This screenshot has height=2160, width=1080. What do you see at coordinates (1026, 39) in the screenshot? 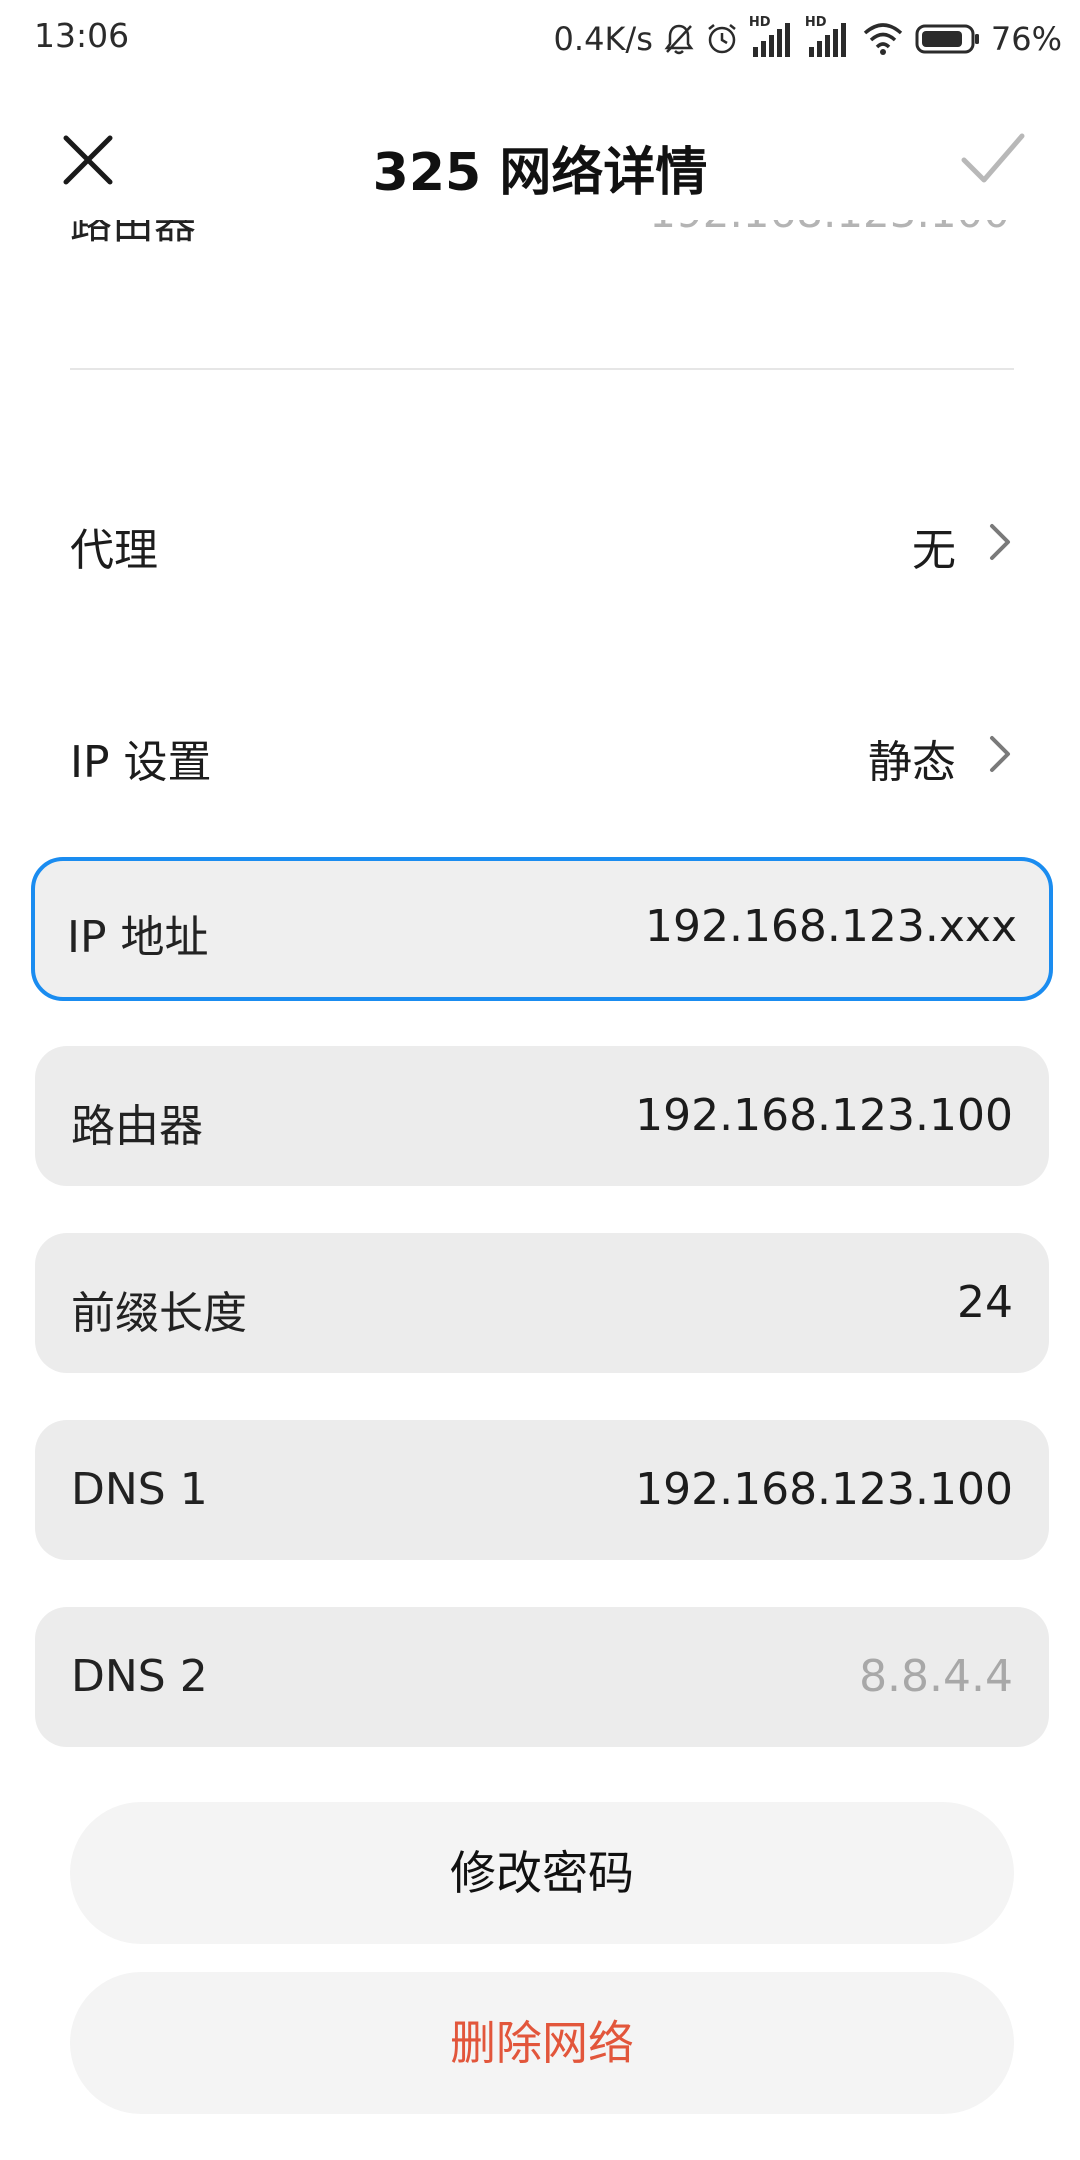
I see `battery-percent: 76%` at bounding box center [1026, 39].